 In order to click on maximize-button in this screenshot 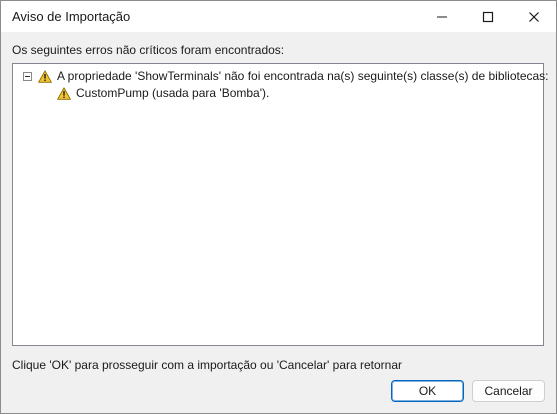, I will do `click(488, 16)`.